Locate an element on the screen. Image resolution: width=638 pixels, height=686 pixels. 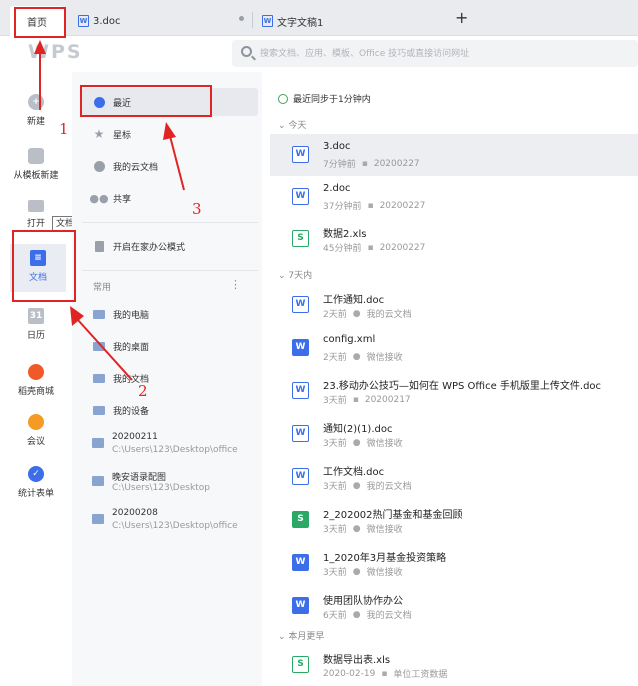
rail-meeting: 会议 is located at coordinates (36, 430).